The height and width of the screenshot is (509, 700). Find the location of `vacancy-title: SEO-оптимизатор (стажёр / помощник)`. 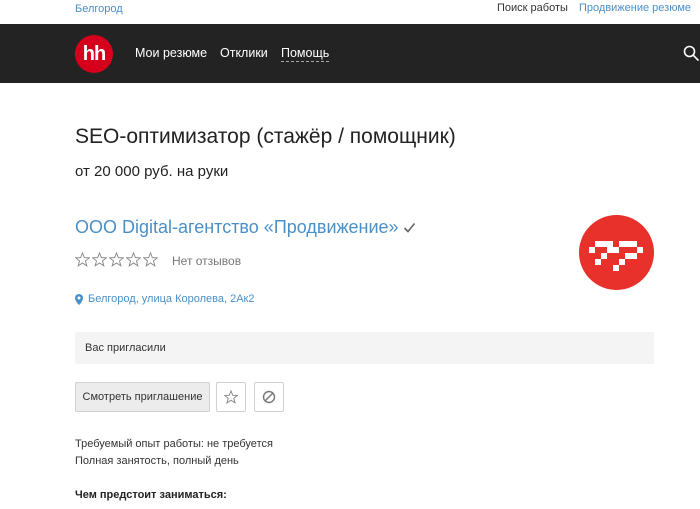

vacancy-title: SEO-оптимизатор (стажёр / помощник) is located at coordinates (265, 136).